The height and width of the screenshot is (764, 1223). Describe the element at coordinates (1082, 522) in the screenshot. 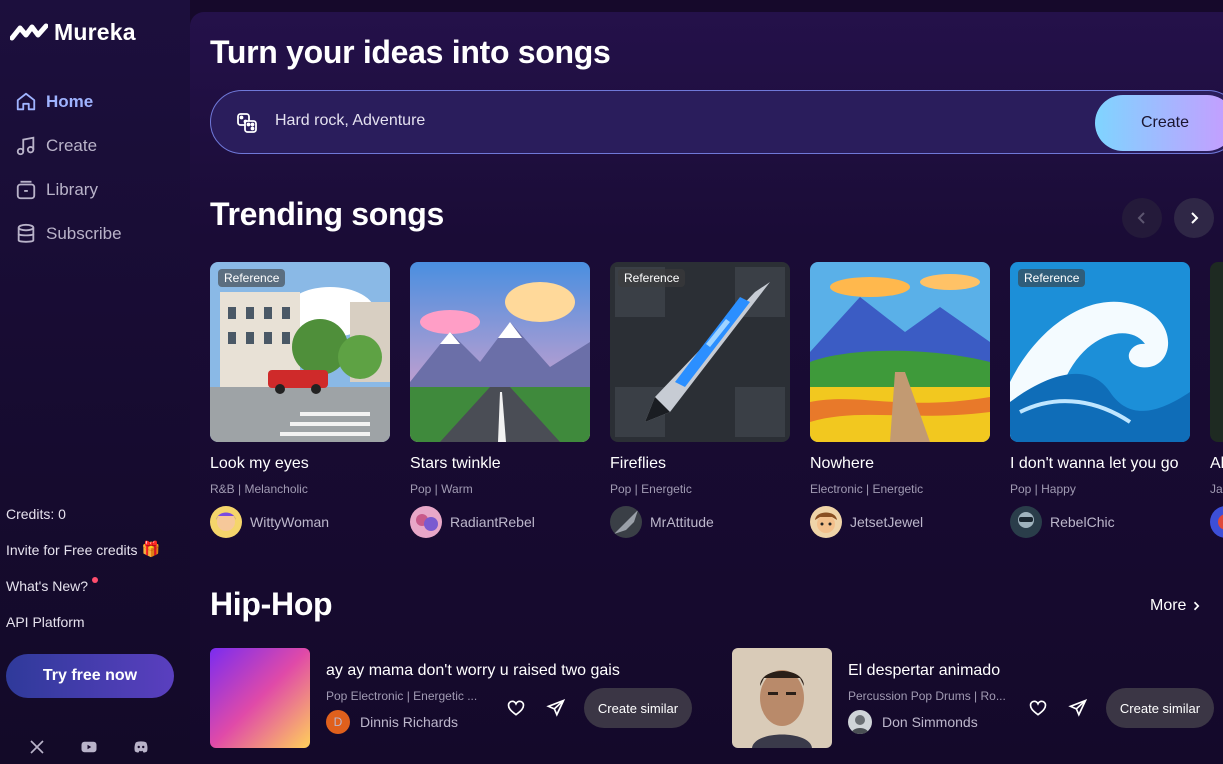

I see `author-name: RebelChic` at that location.